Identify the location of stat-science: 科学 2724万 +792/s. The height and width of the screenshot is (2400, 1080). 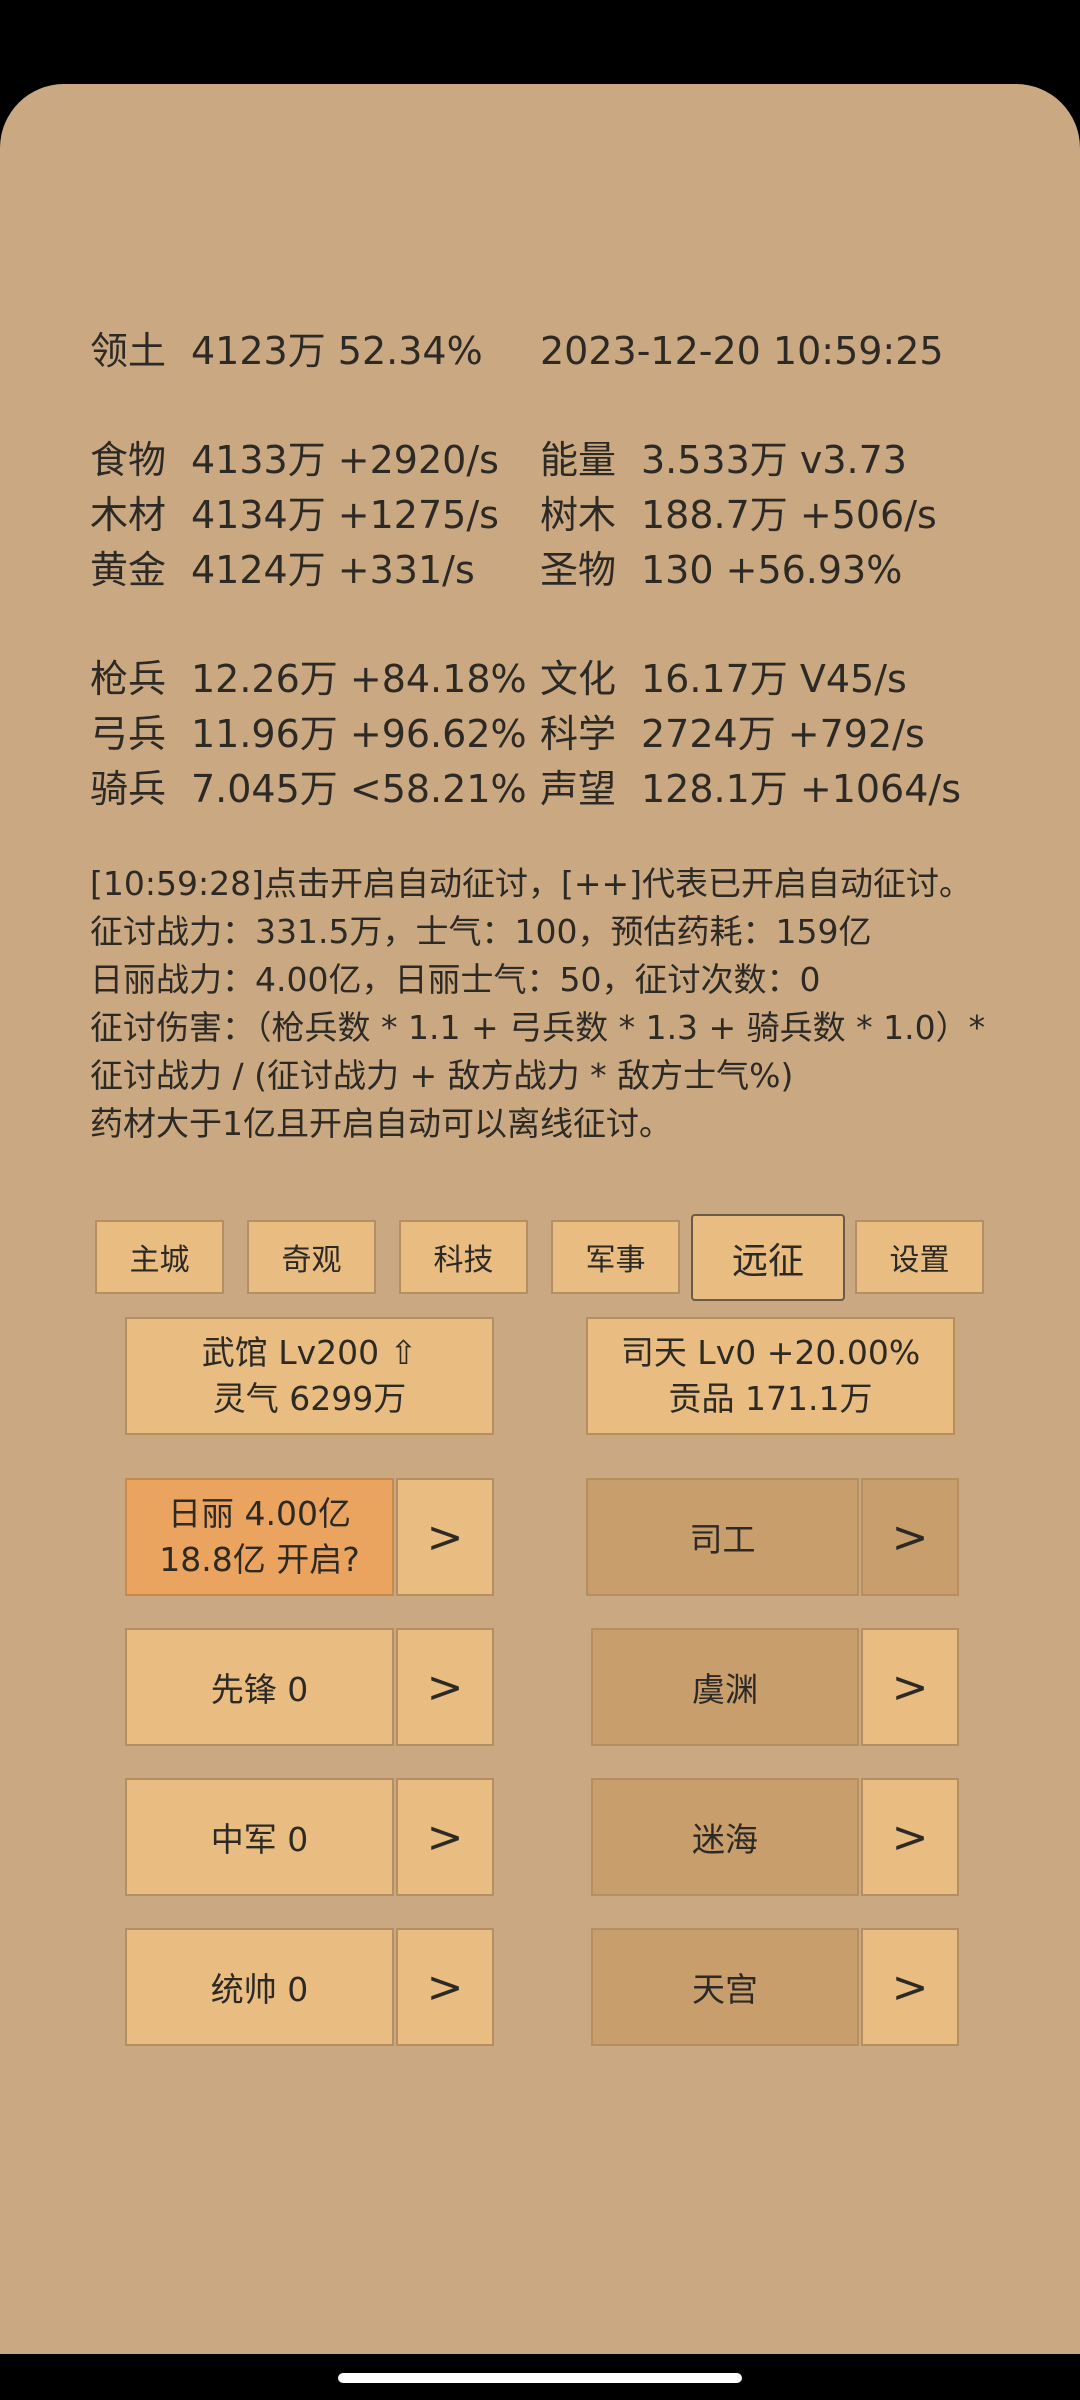
(732, 734).